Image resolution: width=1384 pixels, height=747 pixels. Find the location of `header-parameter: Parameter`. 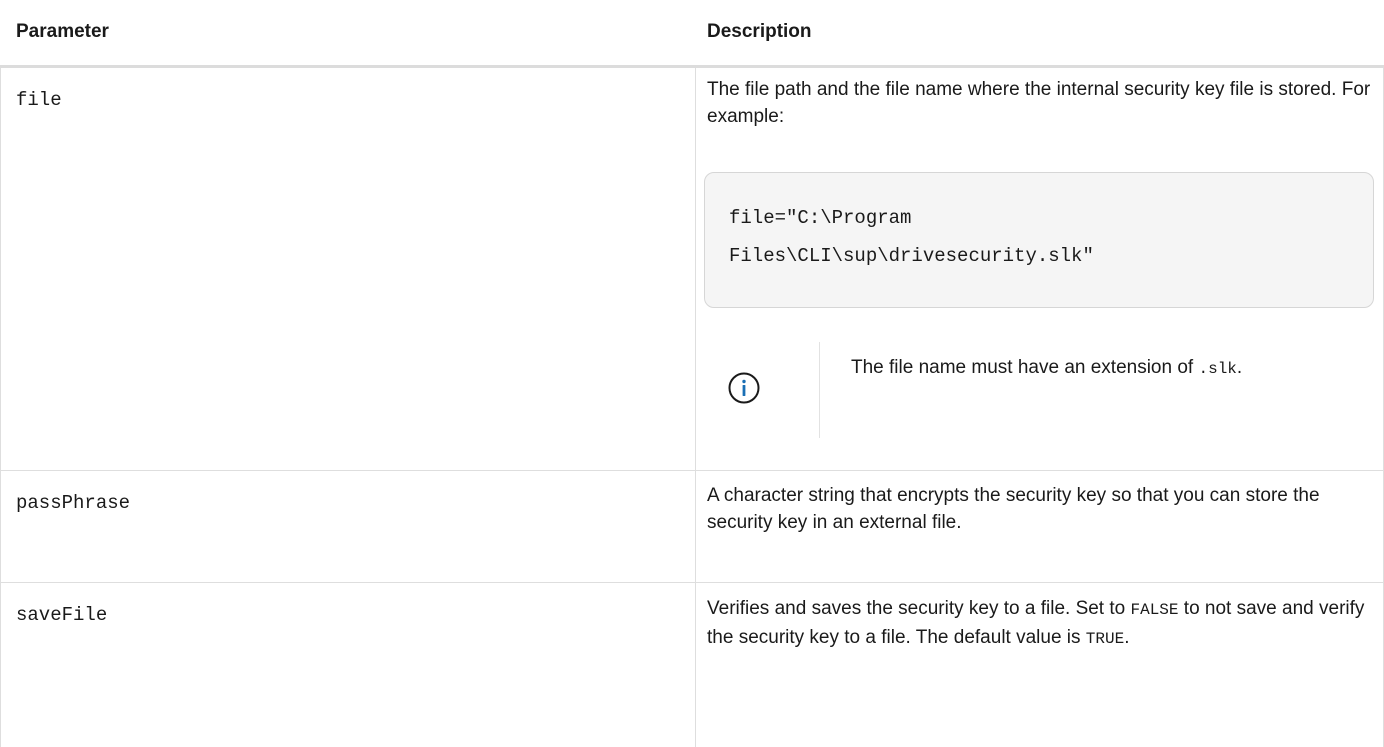

header-parameter: Parameter is located at coordinates (62, 31).